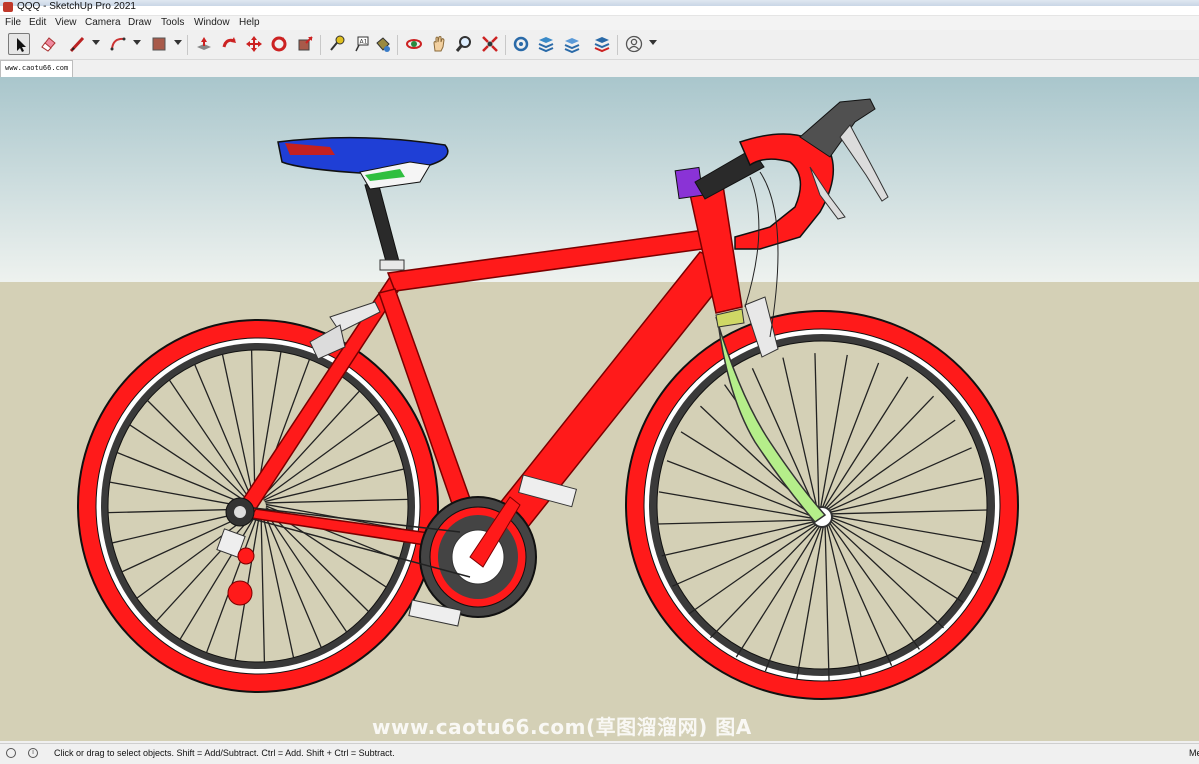 The height and width of the screenshot is (764, 1199). Describe the element at coordinates (178, 42) in the screenshot. I see `rectangle-tool-dropdown-icon` at that location.